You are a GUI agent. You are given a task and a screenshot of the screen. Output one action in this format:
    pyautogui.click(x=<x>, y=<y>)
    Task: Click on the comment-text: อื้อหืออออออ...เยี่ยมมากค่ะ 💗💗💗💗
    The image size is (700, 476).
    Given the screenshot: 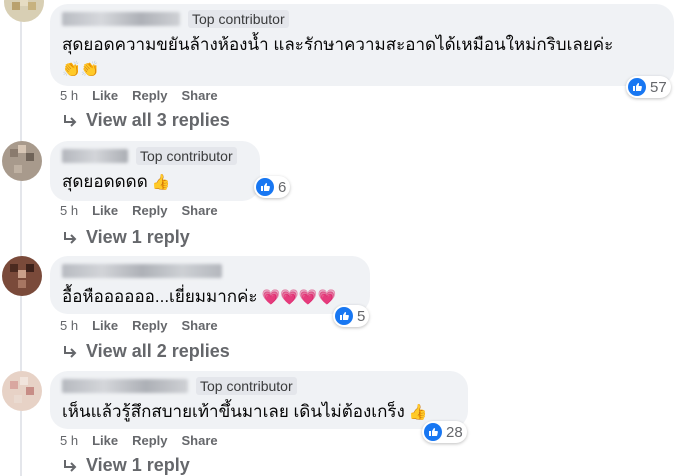 What is the action you would take?
    pyautogui.click(x=199, y=296)
    